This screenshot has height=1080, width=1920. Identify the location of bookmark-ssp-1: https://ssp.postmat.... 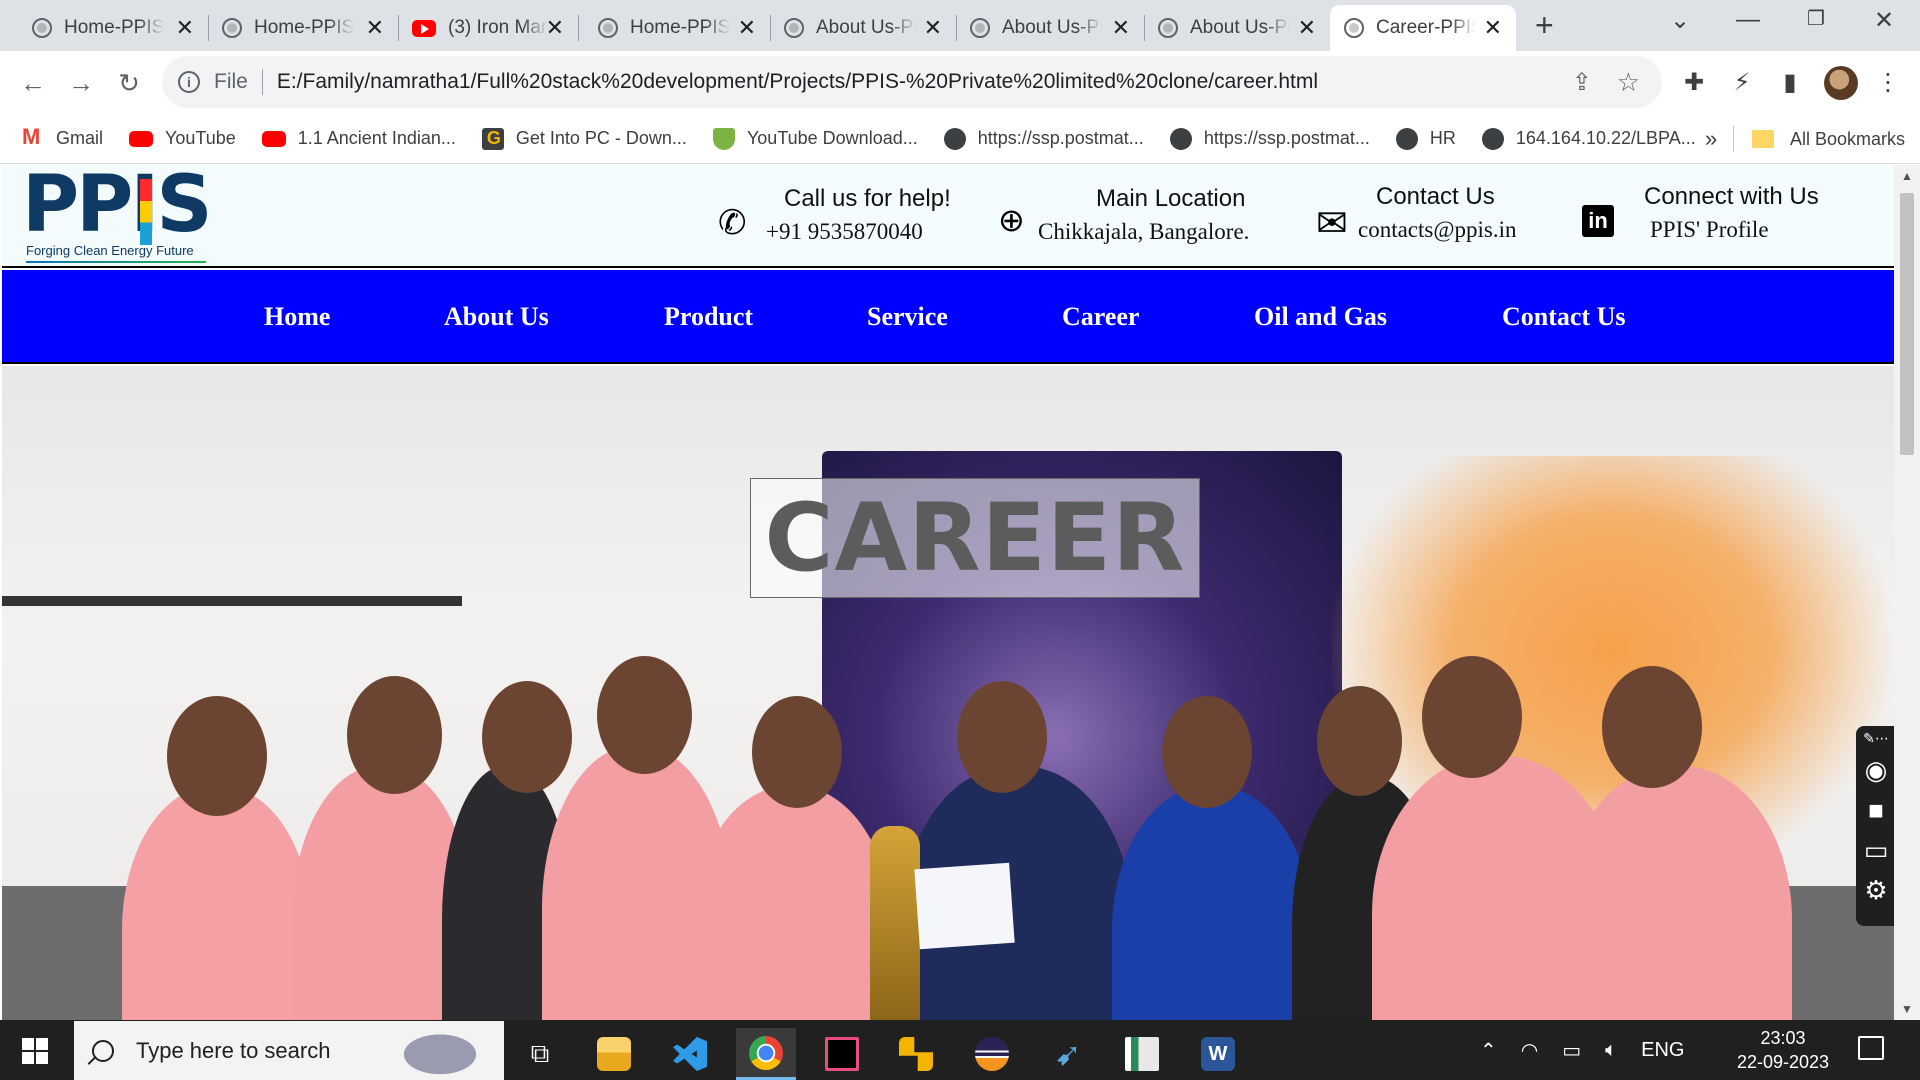
(1043, 138).